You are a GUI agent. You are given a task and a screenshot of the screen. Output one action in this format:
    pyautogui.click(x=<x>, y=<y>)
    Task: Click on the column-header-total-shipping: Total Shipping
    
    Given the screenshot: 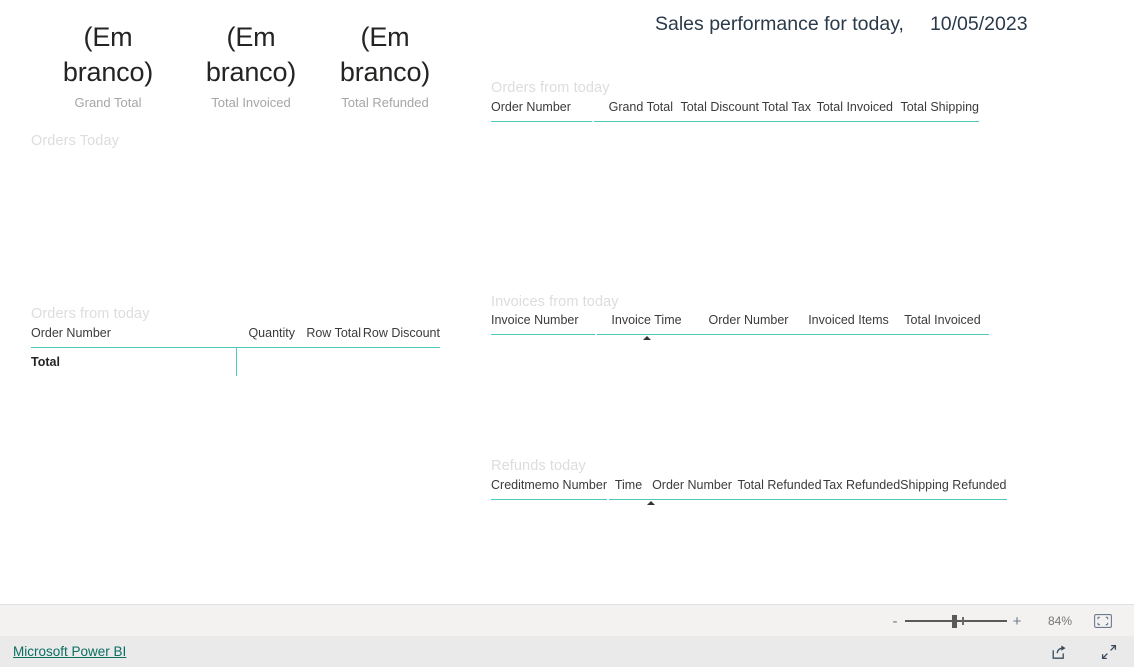 What is the action you would take?
    pyautogui.click(x=936, y=111)
    